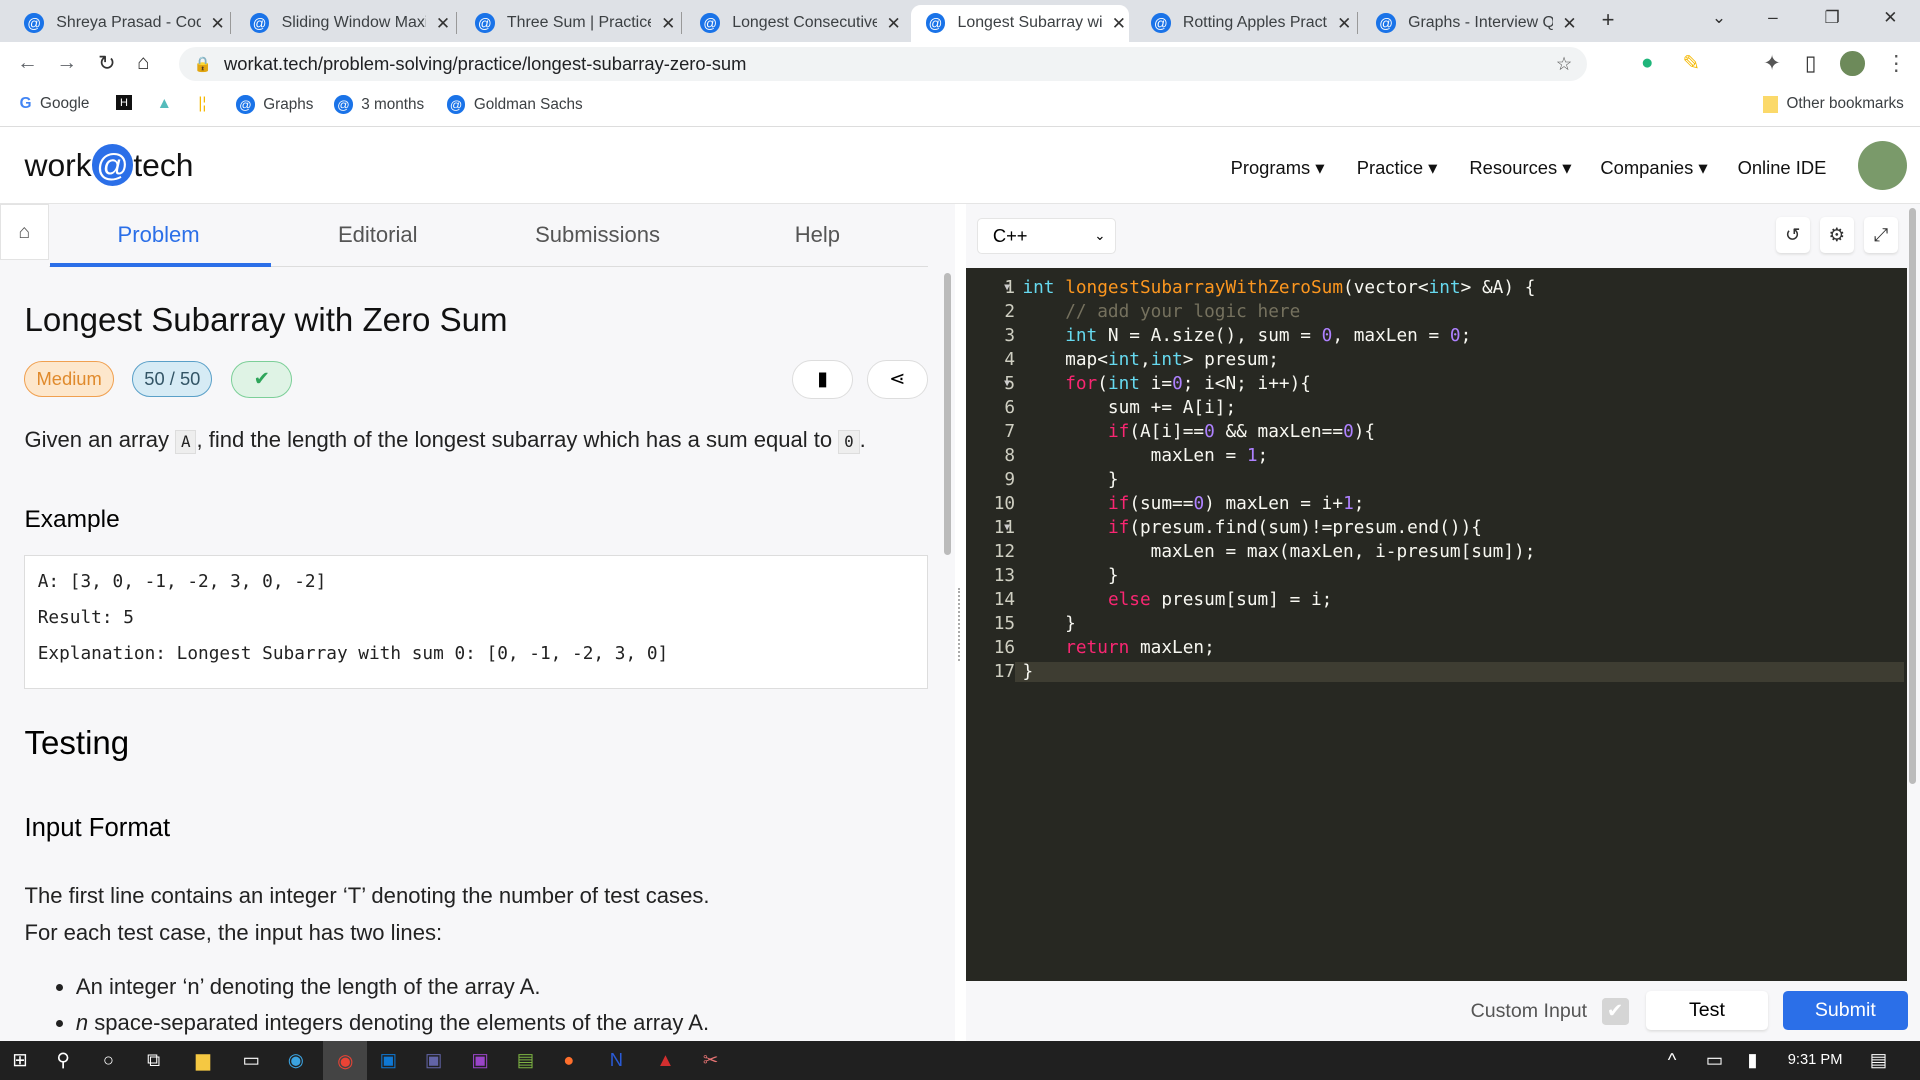 This screenshot has width=1920, height=1080. I want to click on menu-icon: ⋮, so click(1896, 63).